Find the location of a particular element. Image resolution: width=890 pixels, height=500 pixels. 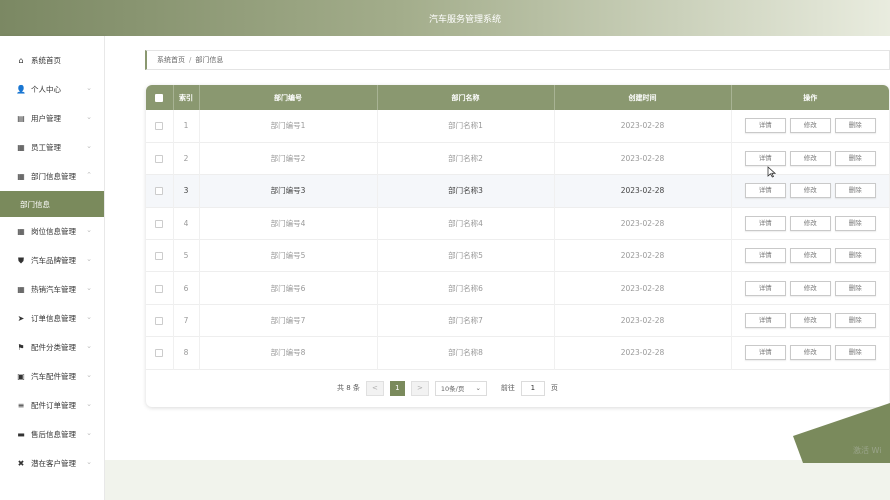

cell-code: 部门编号5 is located at coordinates (288, 255).